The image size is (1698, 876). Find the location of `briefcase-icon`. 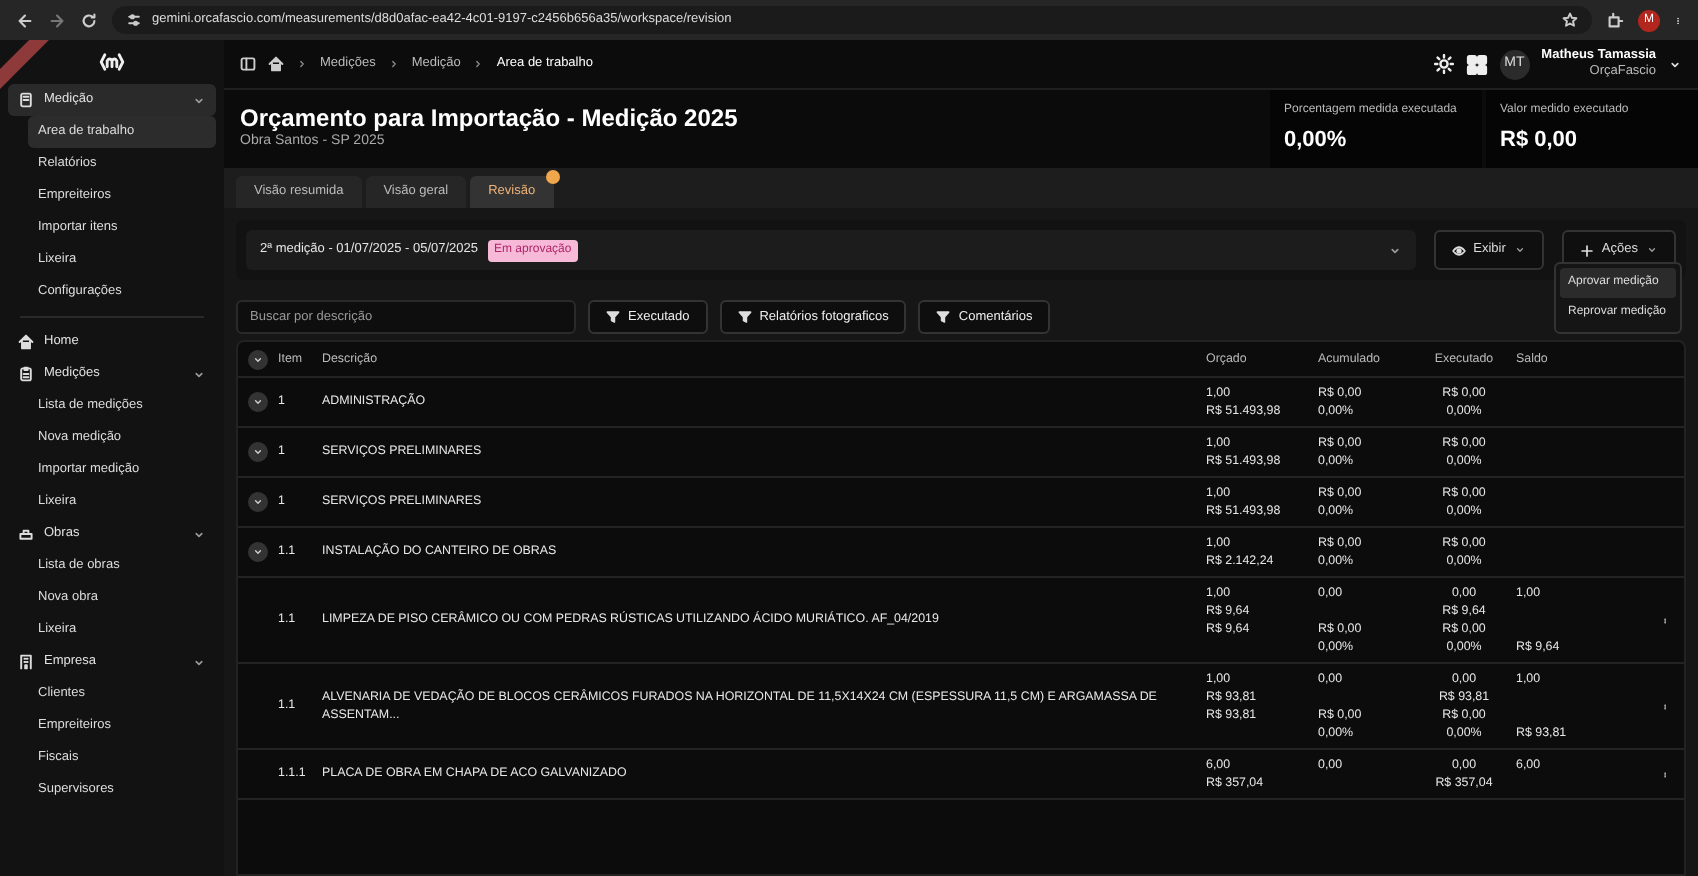

briefcase-icon is located at coordinates (26, 534).